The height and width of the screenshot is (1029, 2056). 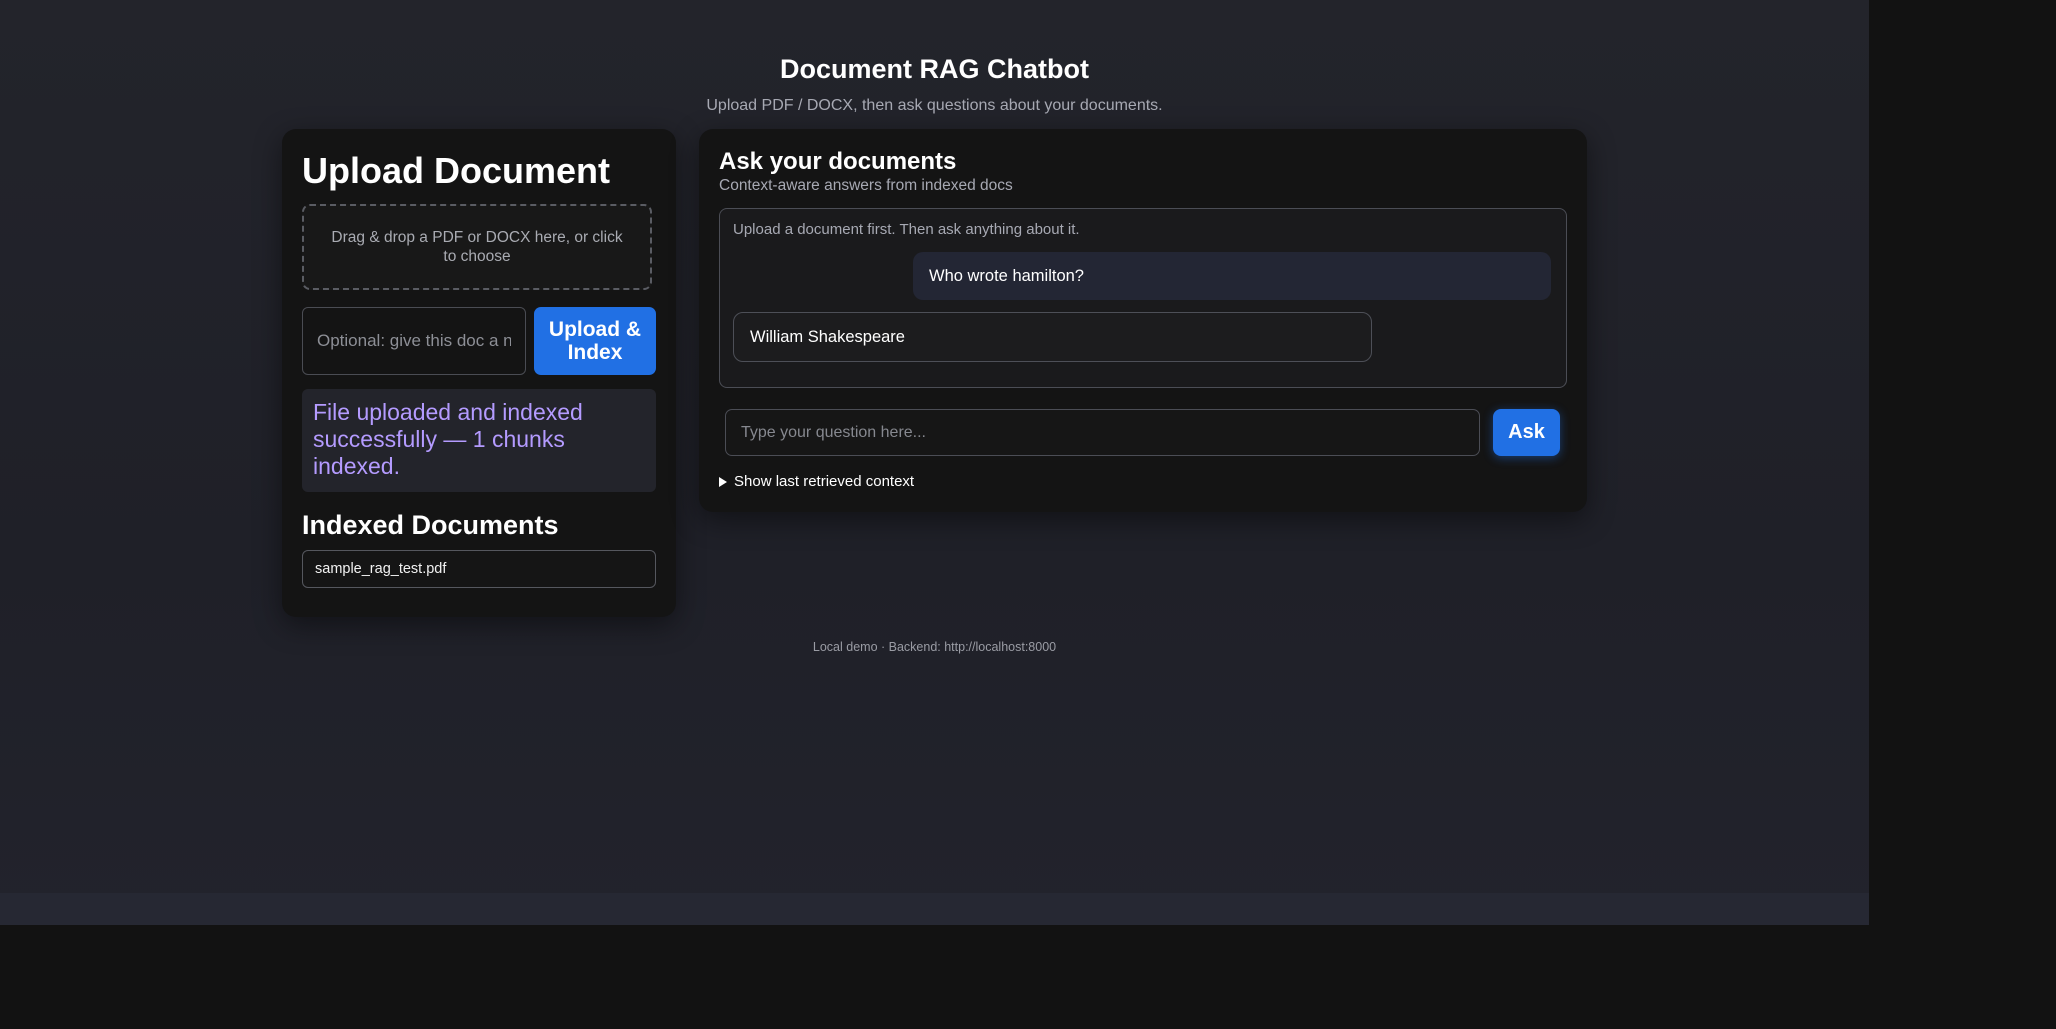 What do you see at coordinates (1102, 432) in the screenshot?
I see `question-input` at bounding box center [1102, 432].